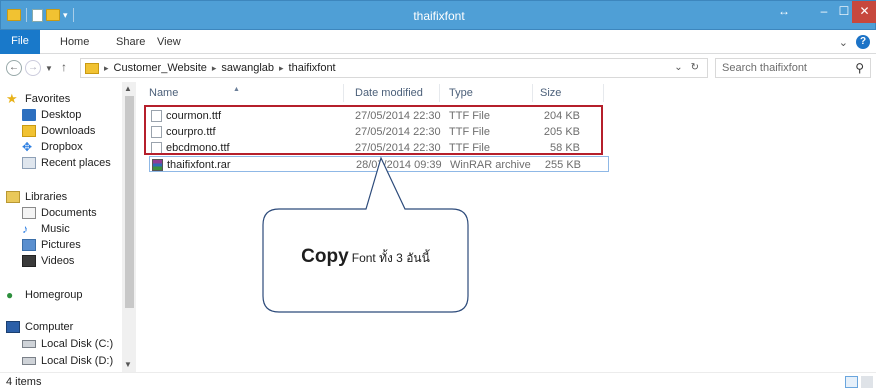 The width and height of the screenshot is (876, 390). Describe the element at coordinates (312, 68) in the screenshot. I see `breadcrumb-thaifixfont: thaifixfont` at that location.